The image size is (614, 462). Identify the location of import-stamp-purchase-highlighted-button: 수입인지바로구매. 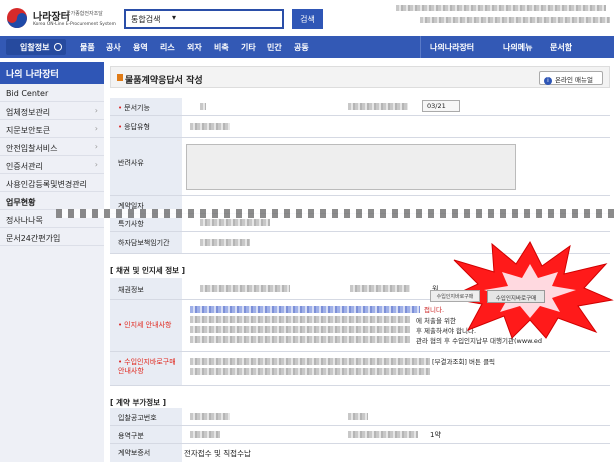
(516, 296).